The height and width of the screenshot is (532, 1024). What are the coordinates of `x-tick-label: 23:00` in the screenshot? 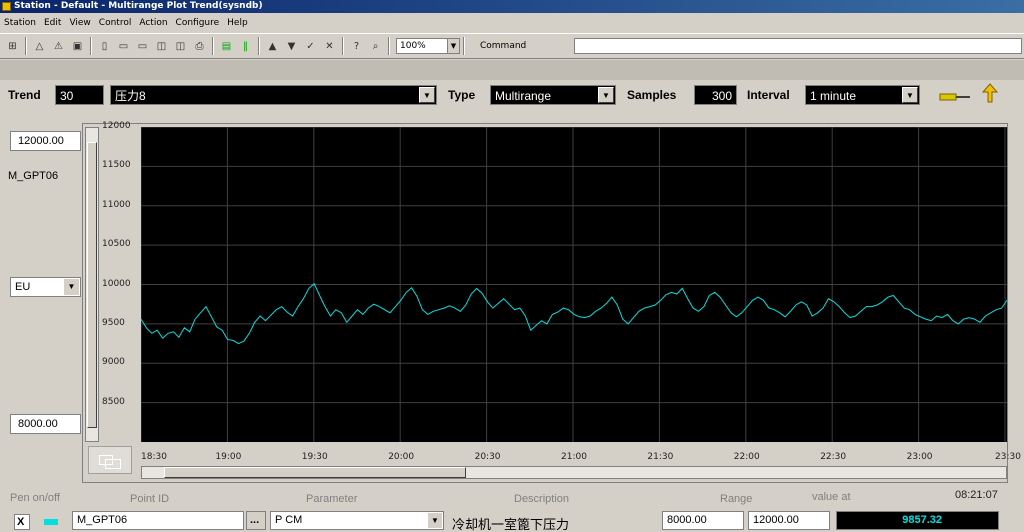 It's located at (919, 457).